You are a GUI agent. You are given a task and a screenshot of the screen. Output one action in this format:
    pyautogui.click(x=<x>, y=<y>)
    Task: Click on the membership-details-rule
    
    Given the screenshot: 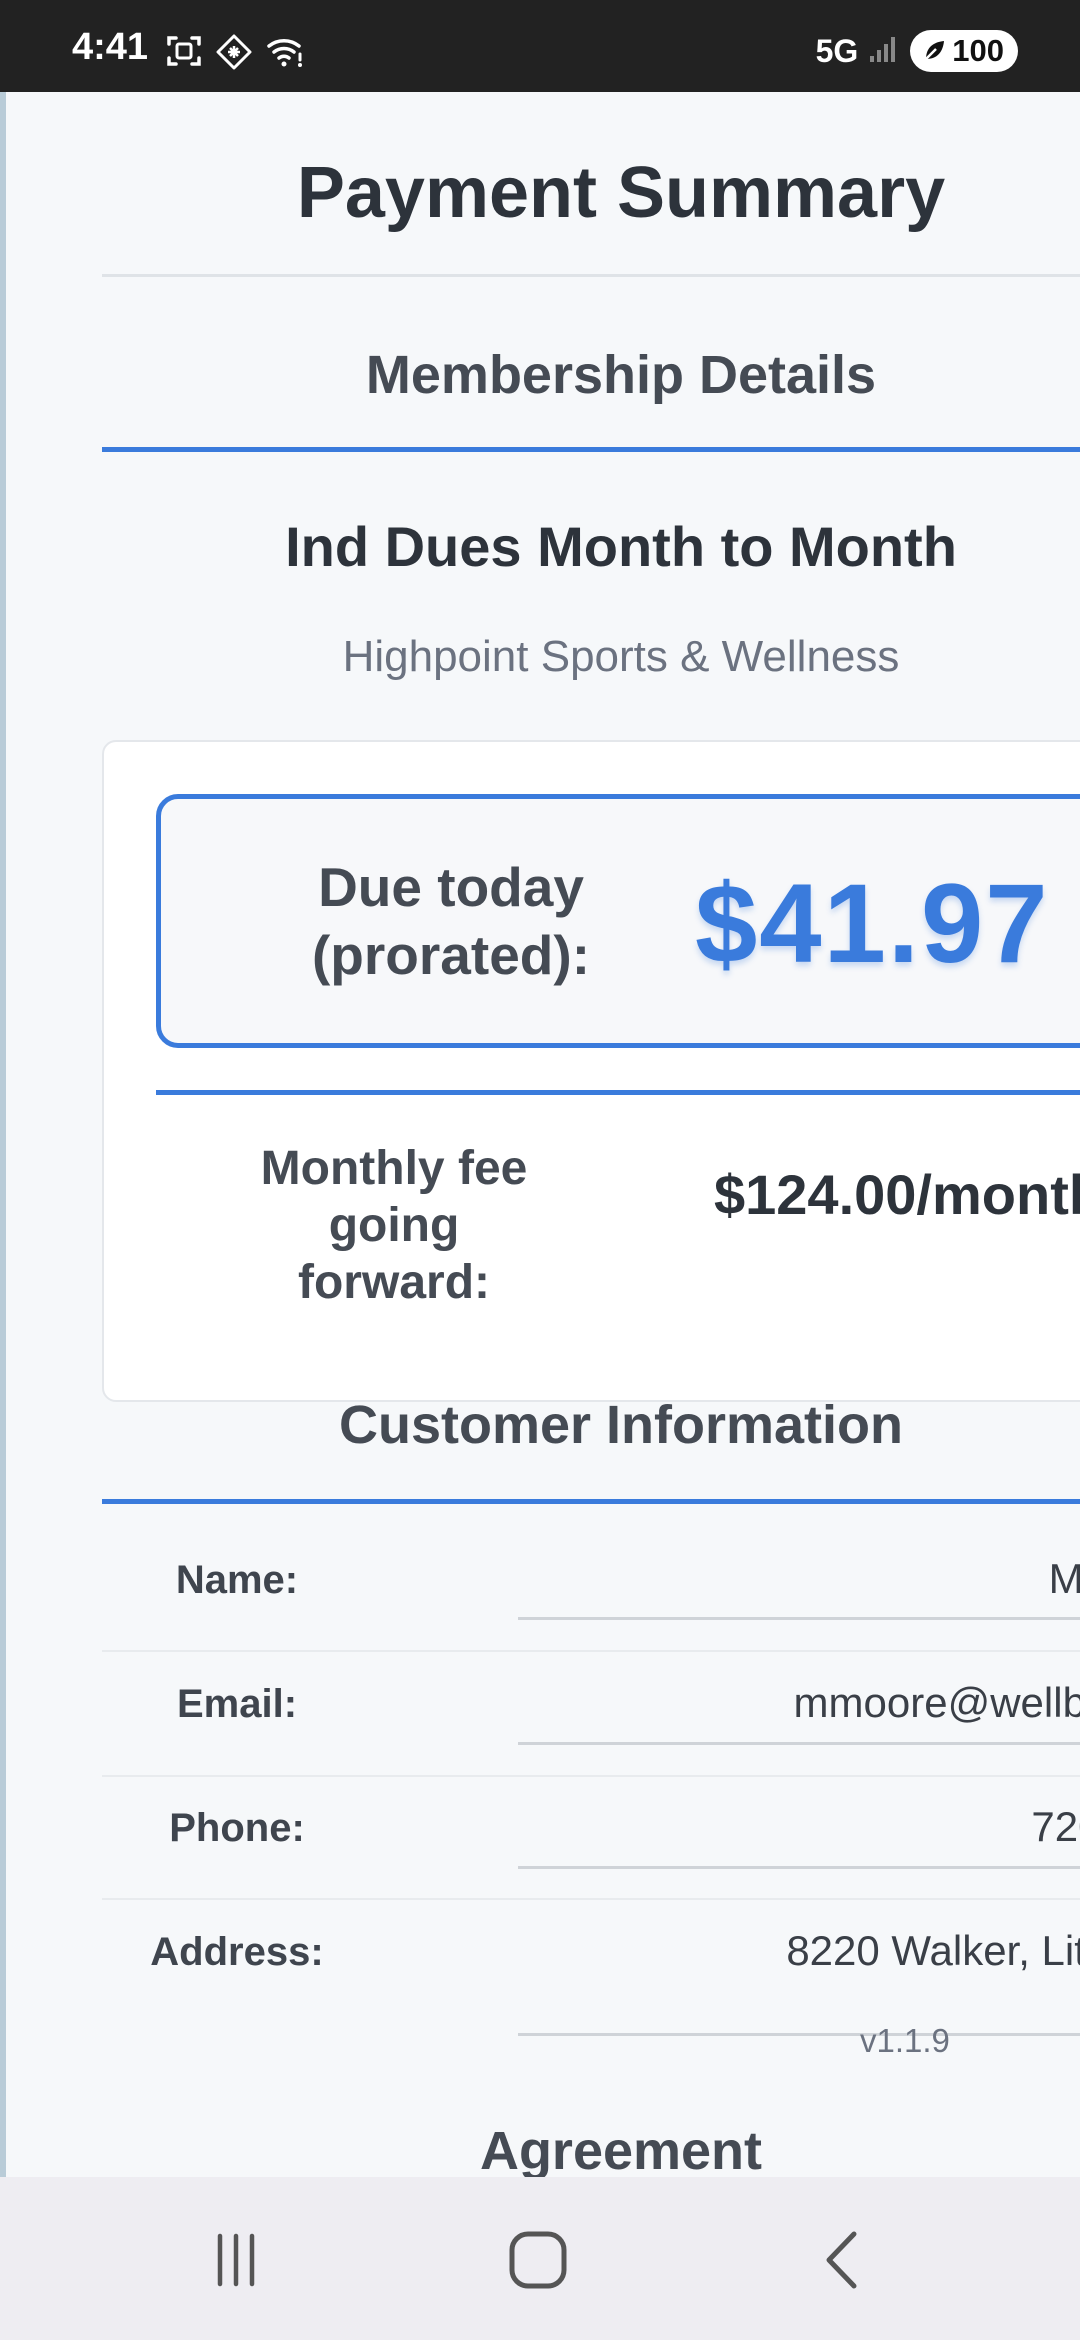 What is the action you would take?
    pyautogui.click(x=591, y=449)
    